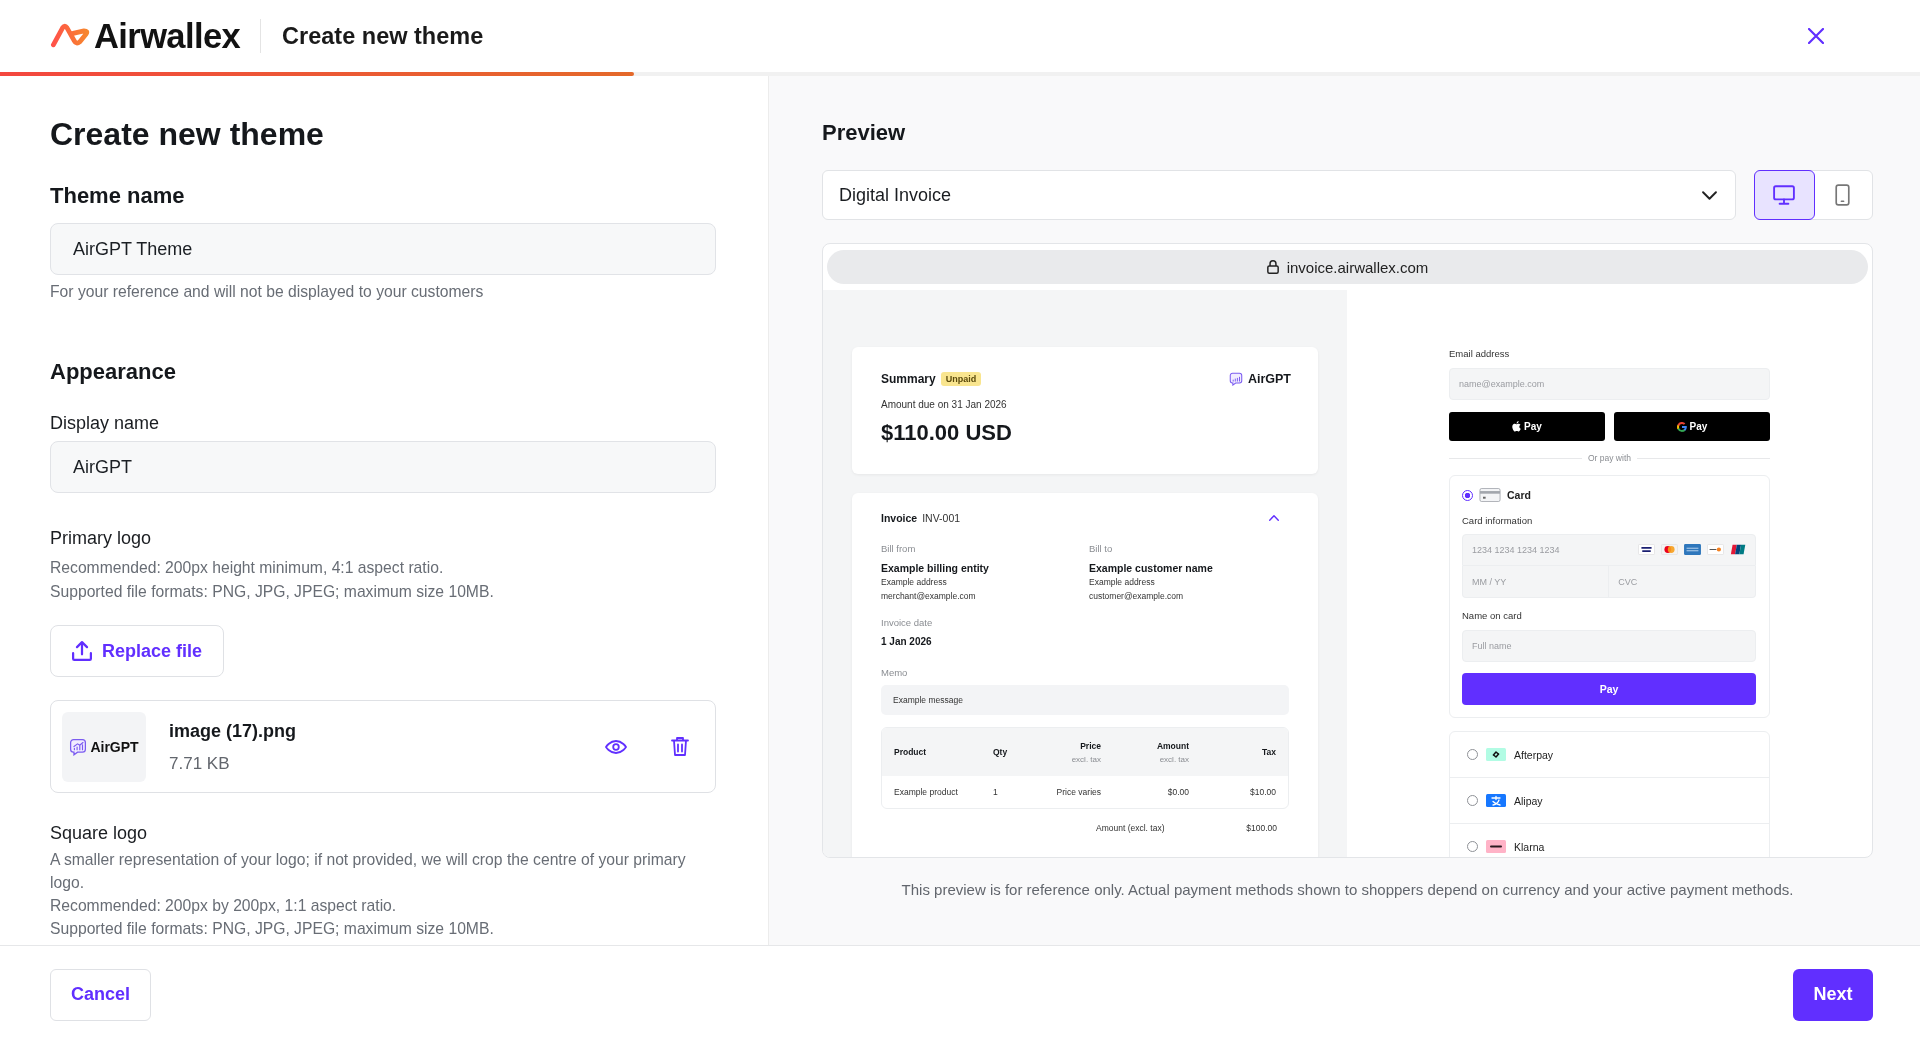 This screenshot has height=1043, width=1920. I want to click on phone-icon, so click(1843, 195).